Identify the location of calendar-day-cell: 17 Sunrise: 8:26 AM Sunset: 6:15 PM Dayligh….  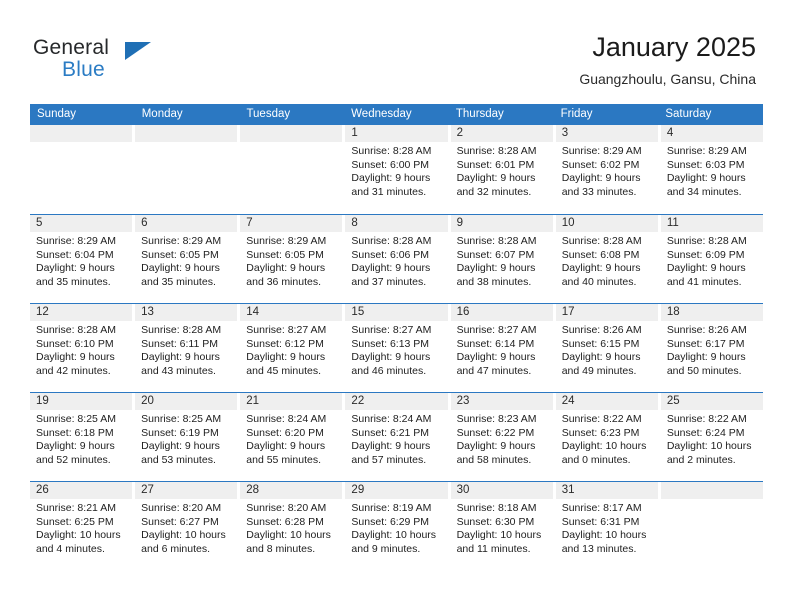
(606, 348).